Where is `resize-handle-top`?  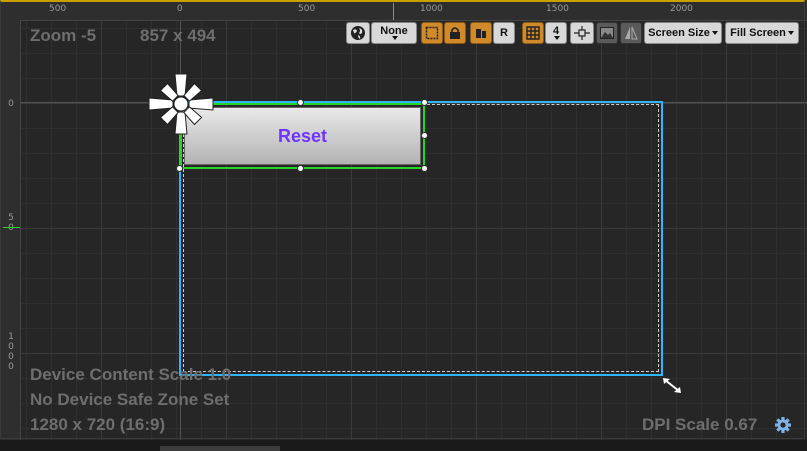 resize-handle-top is located at coordinates (300, 102).